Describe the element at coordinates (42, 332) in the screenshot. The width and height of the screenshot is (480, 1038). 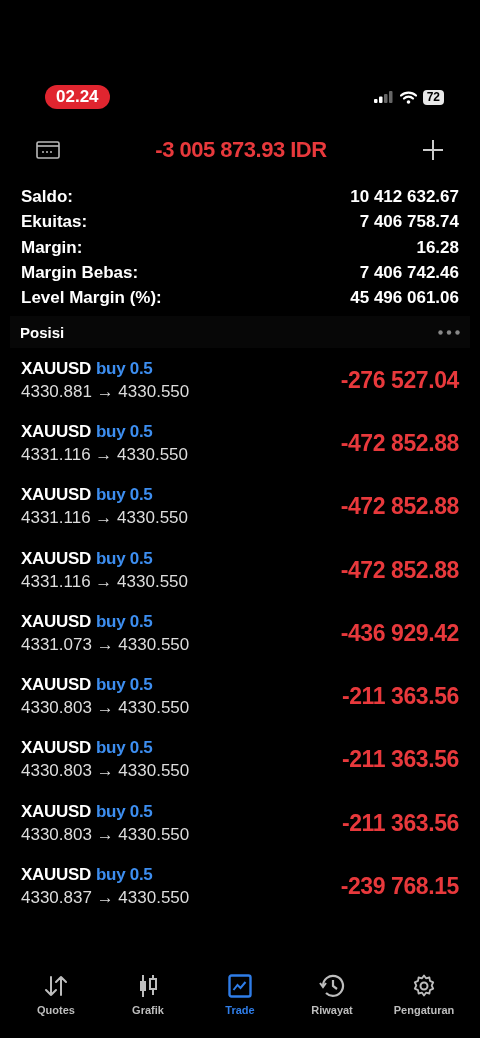
I see `section-title: Posisi` at that location.